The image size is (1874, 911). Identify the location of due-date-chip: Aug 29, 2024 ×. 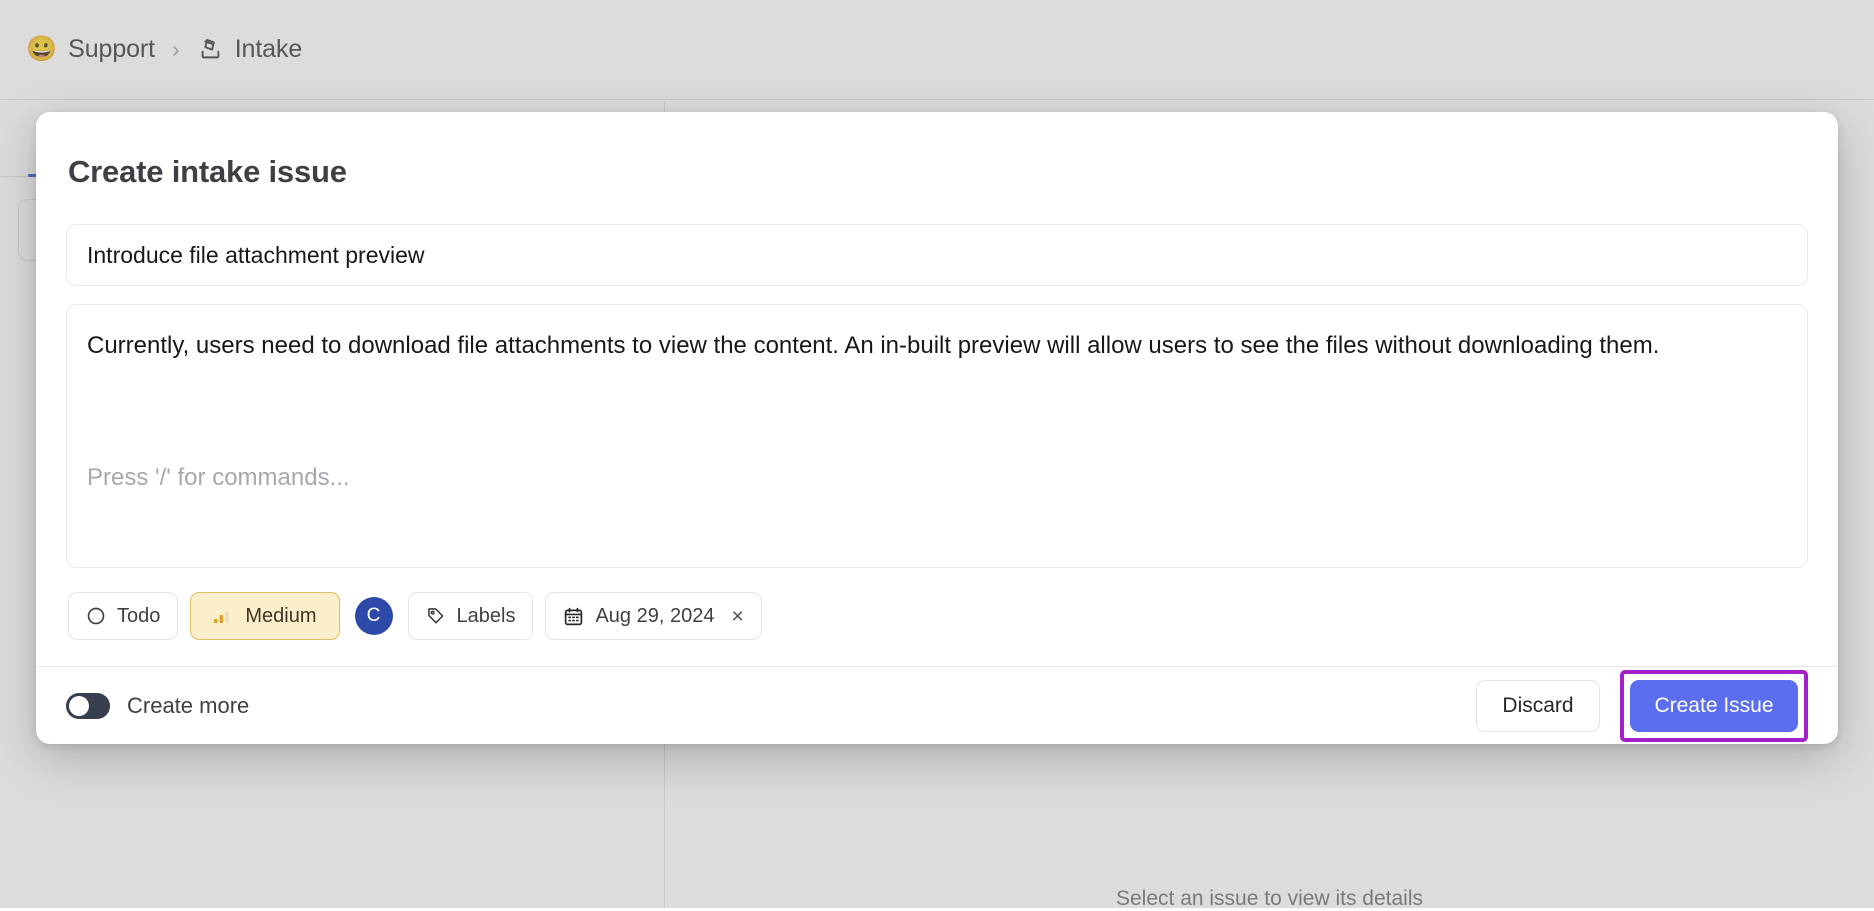
(653, 616).